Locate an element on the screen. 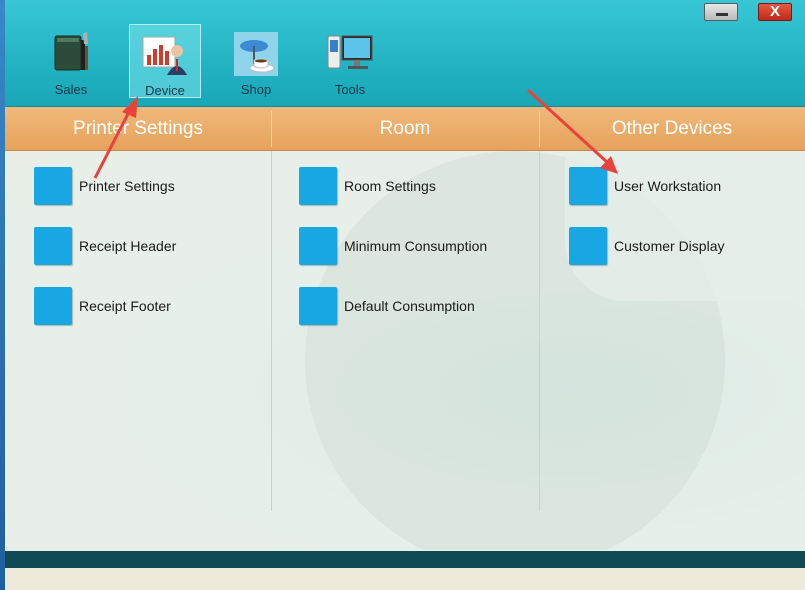 The width and height of the screenshot is (805, 590). receipt-footer-label: Receipt Footer is located at coordinates (125, 306).